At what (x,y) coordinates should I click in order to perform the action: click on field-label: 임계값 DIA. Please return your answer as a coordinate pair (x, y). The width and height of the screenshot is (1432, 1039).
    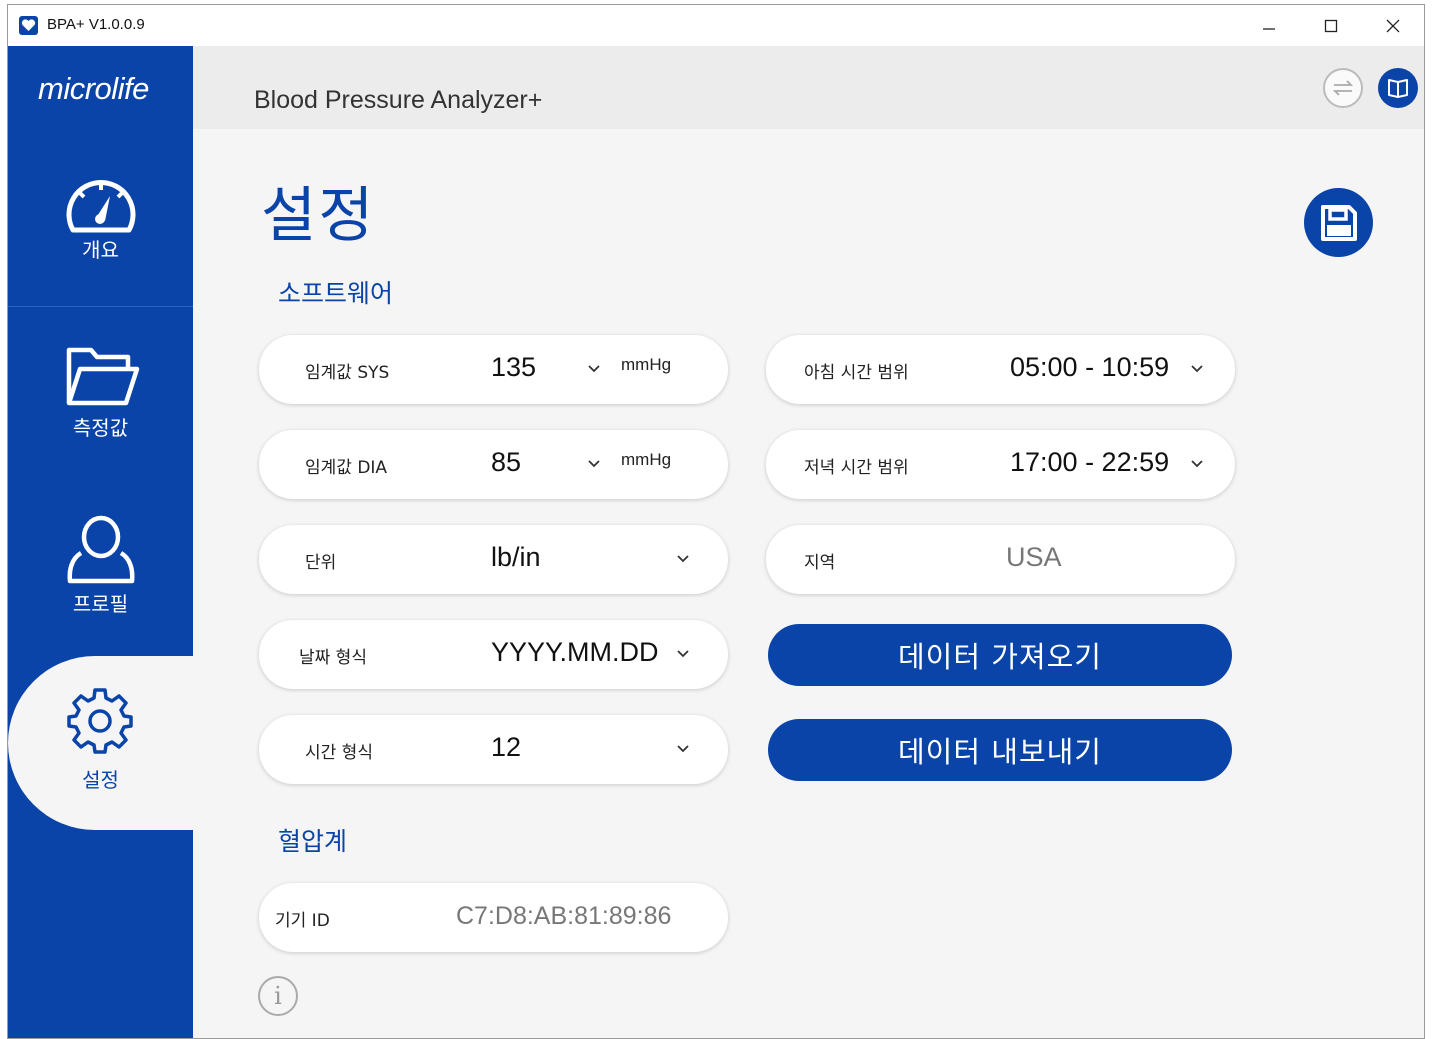
    Looking at the image, I should click on (346, 468).